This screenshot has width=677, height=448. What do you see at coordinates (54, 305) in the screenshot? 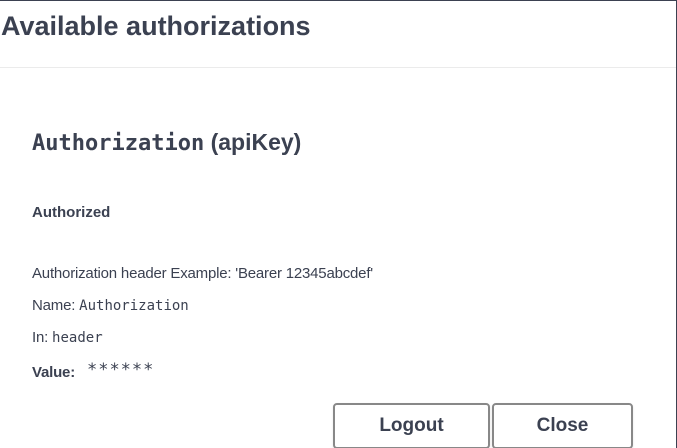
I see `auth-name-label: Name:` at bounding box center [54, 305].